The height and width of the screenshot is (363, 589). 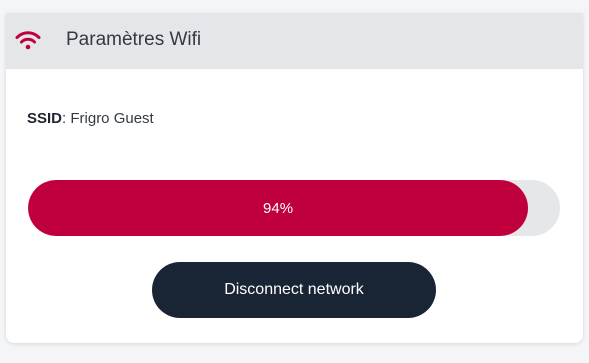 I want to click on signal-progress-bar: 94%, so click(x=294, y=208).